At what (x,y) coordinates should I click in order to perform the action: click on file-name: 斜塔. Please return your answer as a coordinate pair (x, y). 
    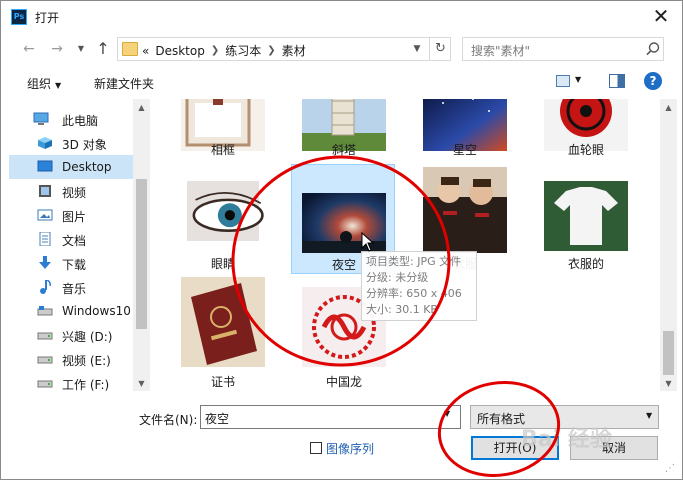
    Looking at the image, I should click on (343, 150).